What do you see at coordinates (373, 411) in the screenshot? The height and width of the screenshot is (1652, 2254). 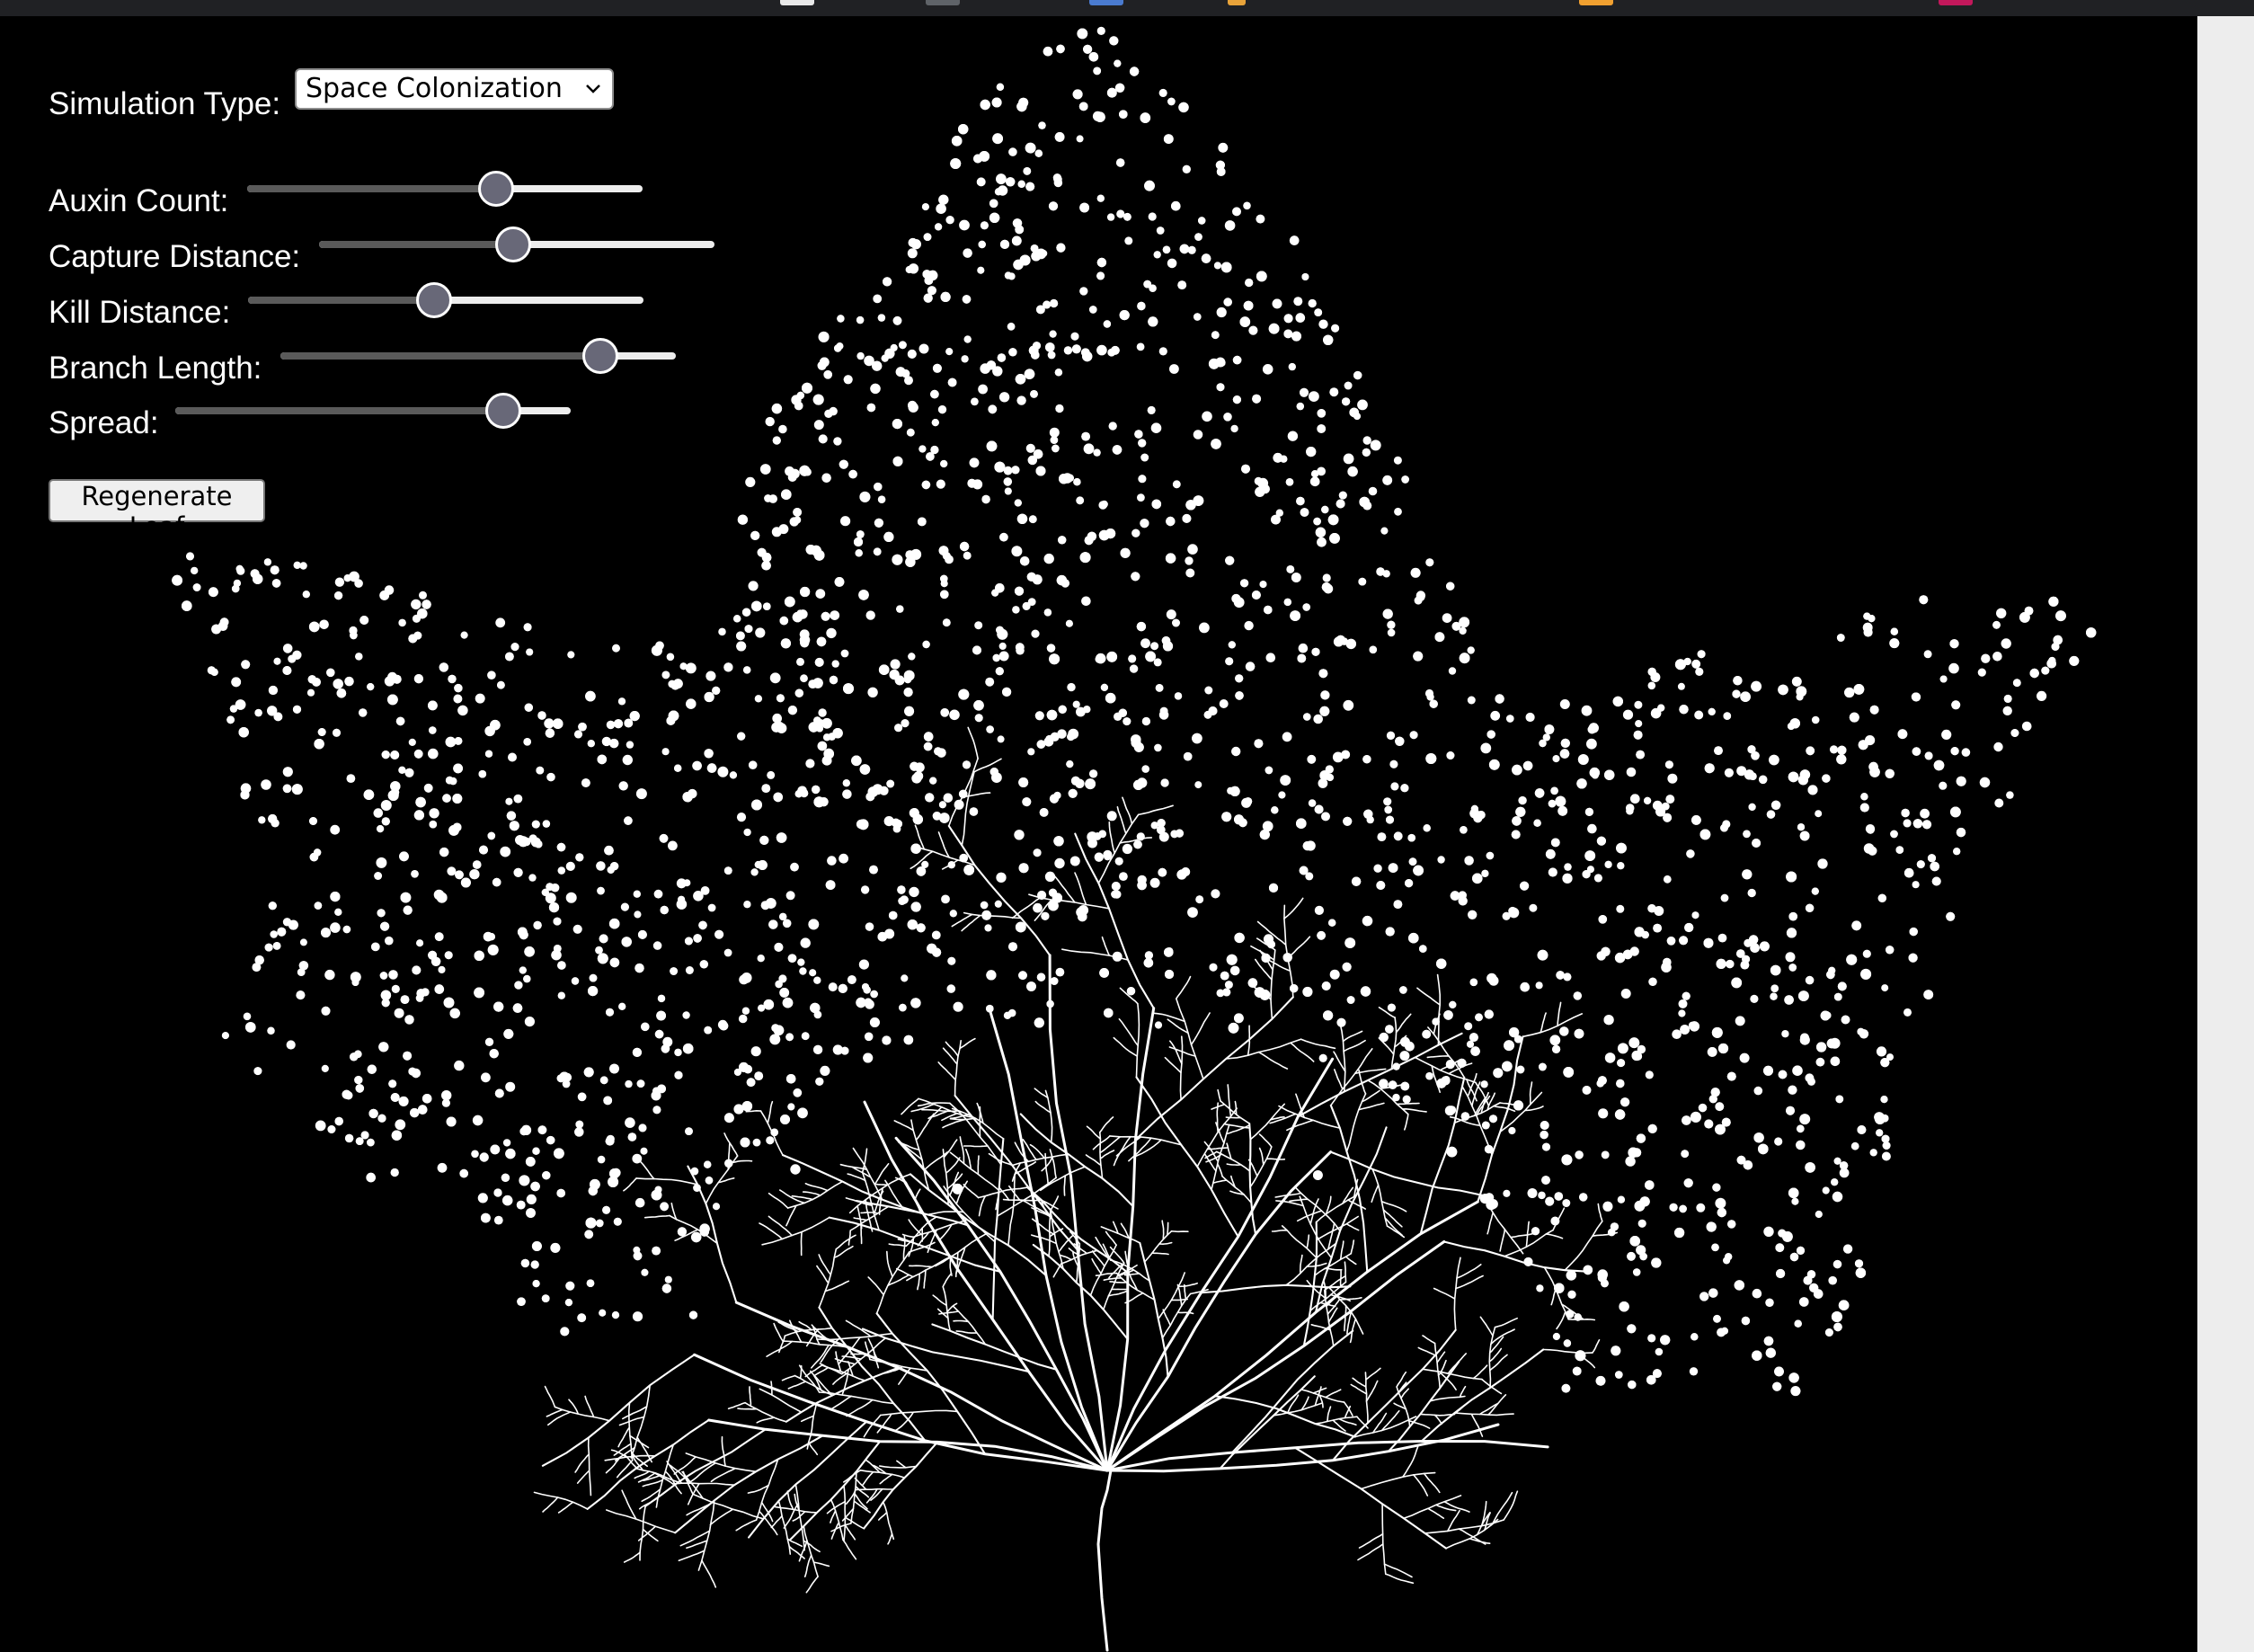 I see `spread-slider` at bounding box center [373, 411].